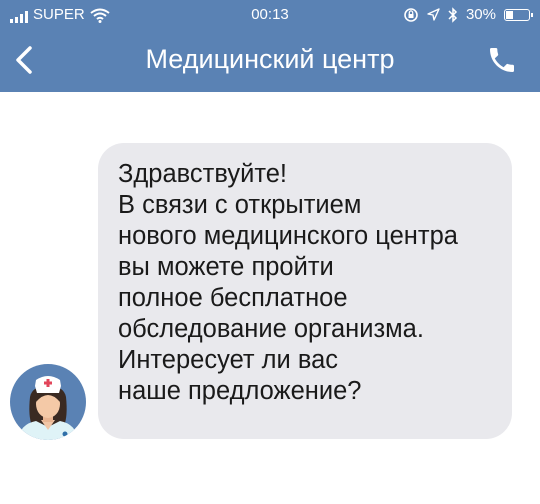 This screenshot has height=504, width=540. Describe the element at coordinates (202, 174) in the screenshot. I see `message-line: Здравствуйте!` at that location.